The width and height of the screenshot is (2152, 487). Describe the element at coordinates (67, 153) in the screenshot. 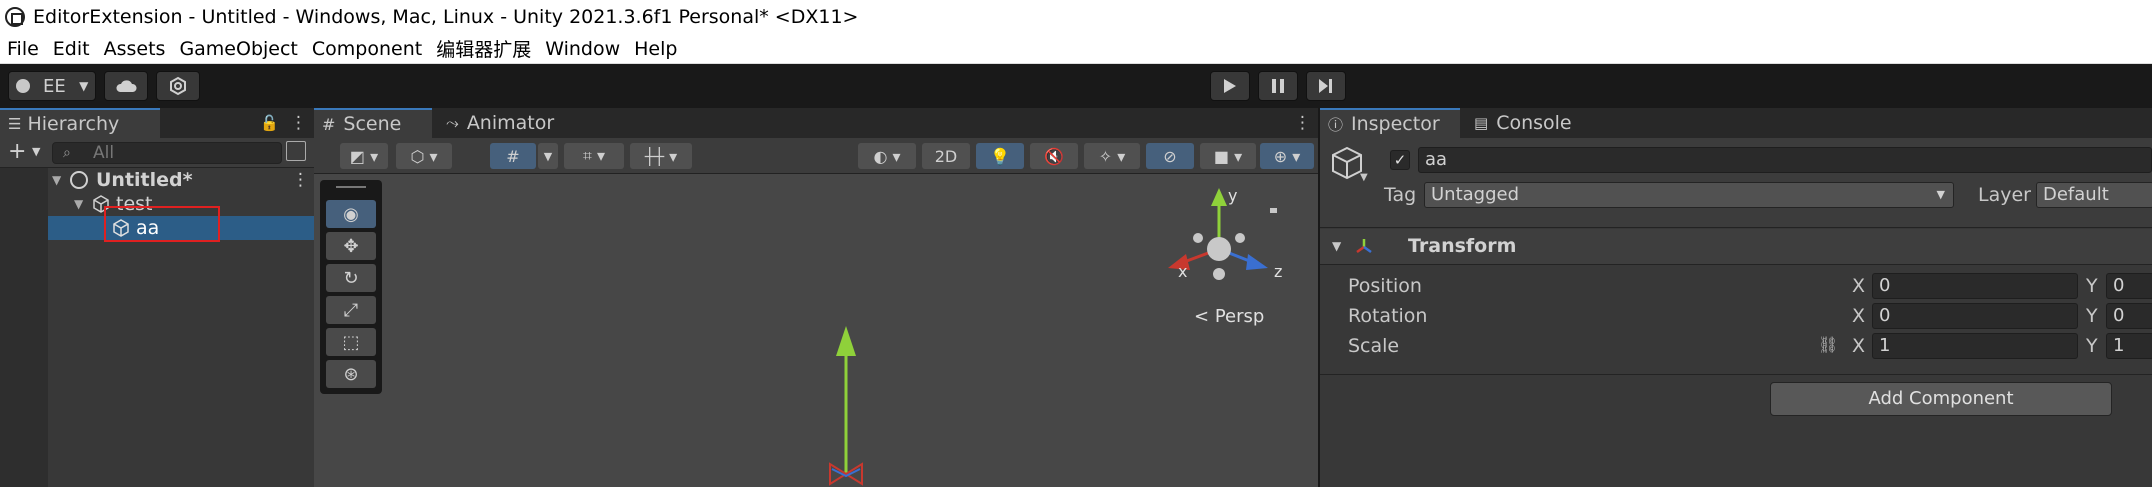

I see `search-icon: ⌕` at that location.